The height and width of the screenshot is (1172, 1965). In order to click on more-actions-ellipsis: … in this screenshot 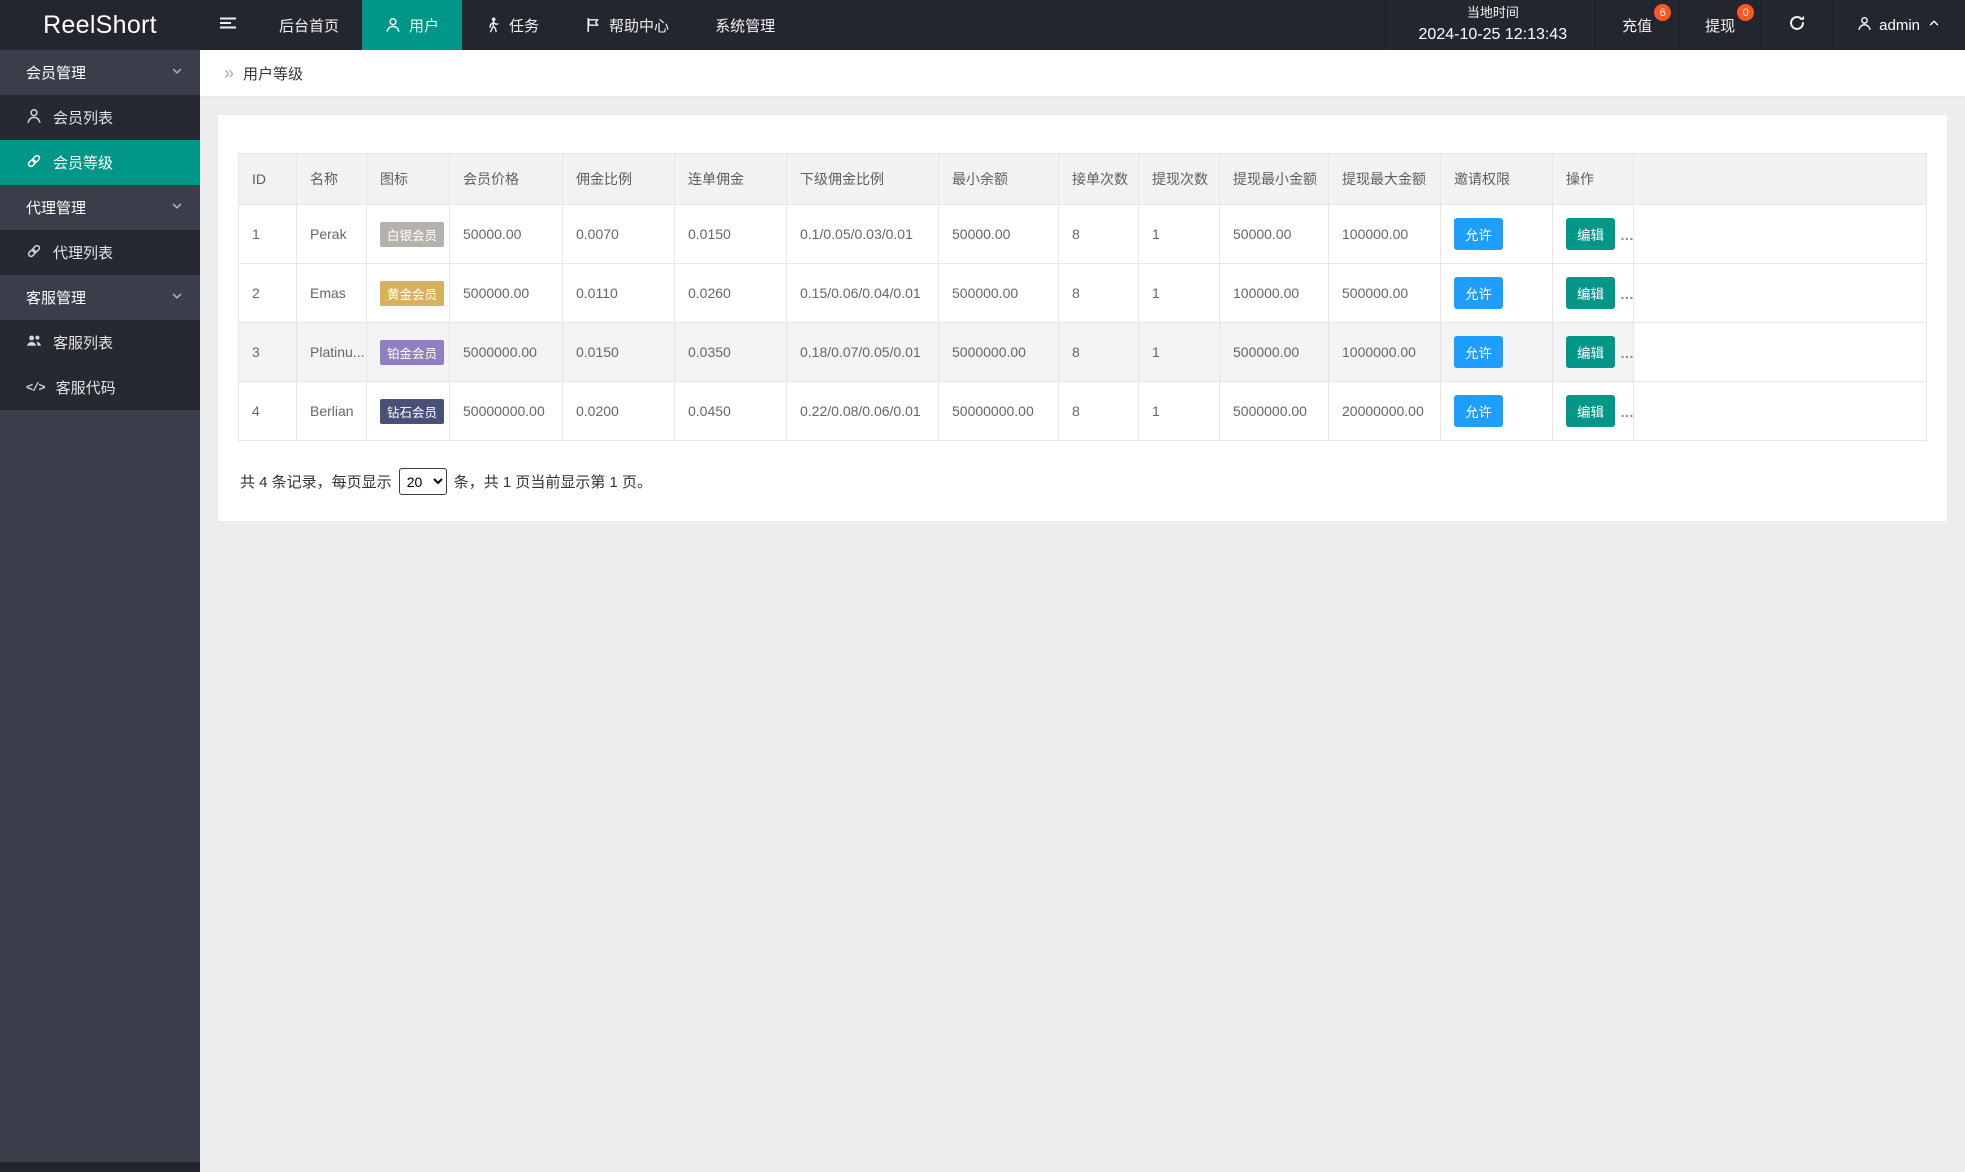, I will do `click(1627, 235)`.